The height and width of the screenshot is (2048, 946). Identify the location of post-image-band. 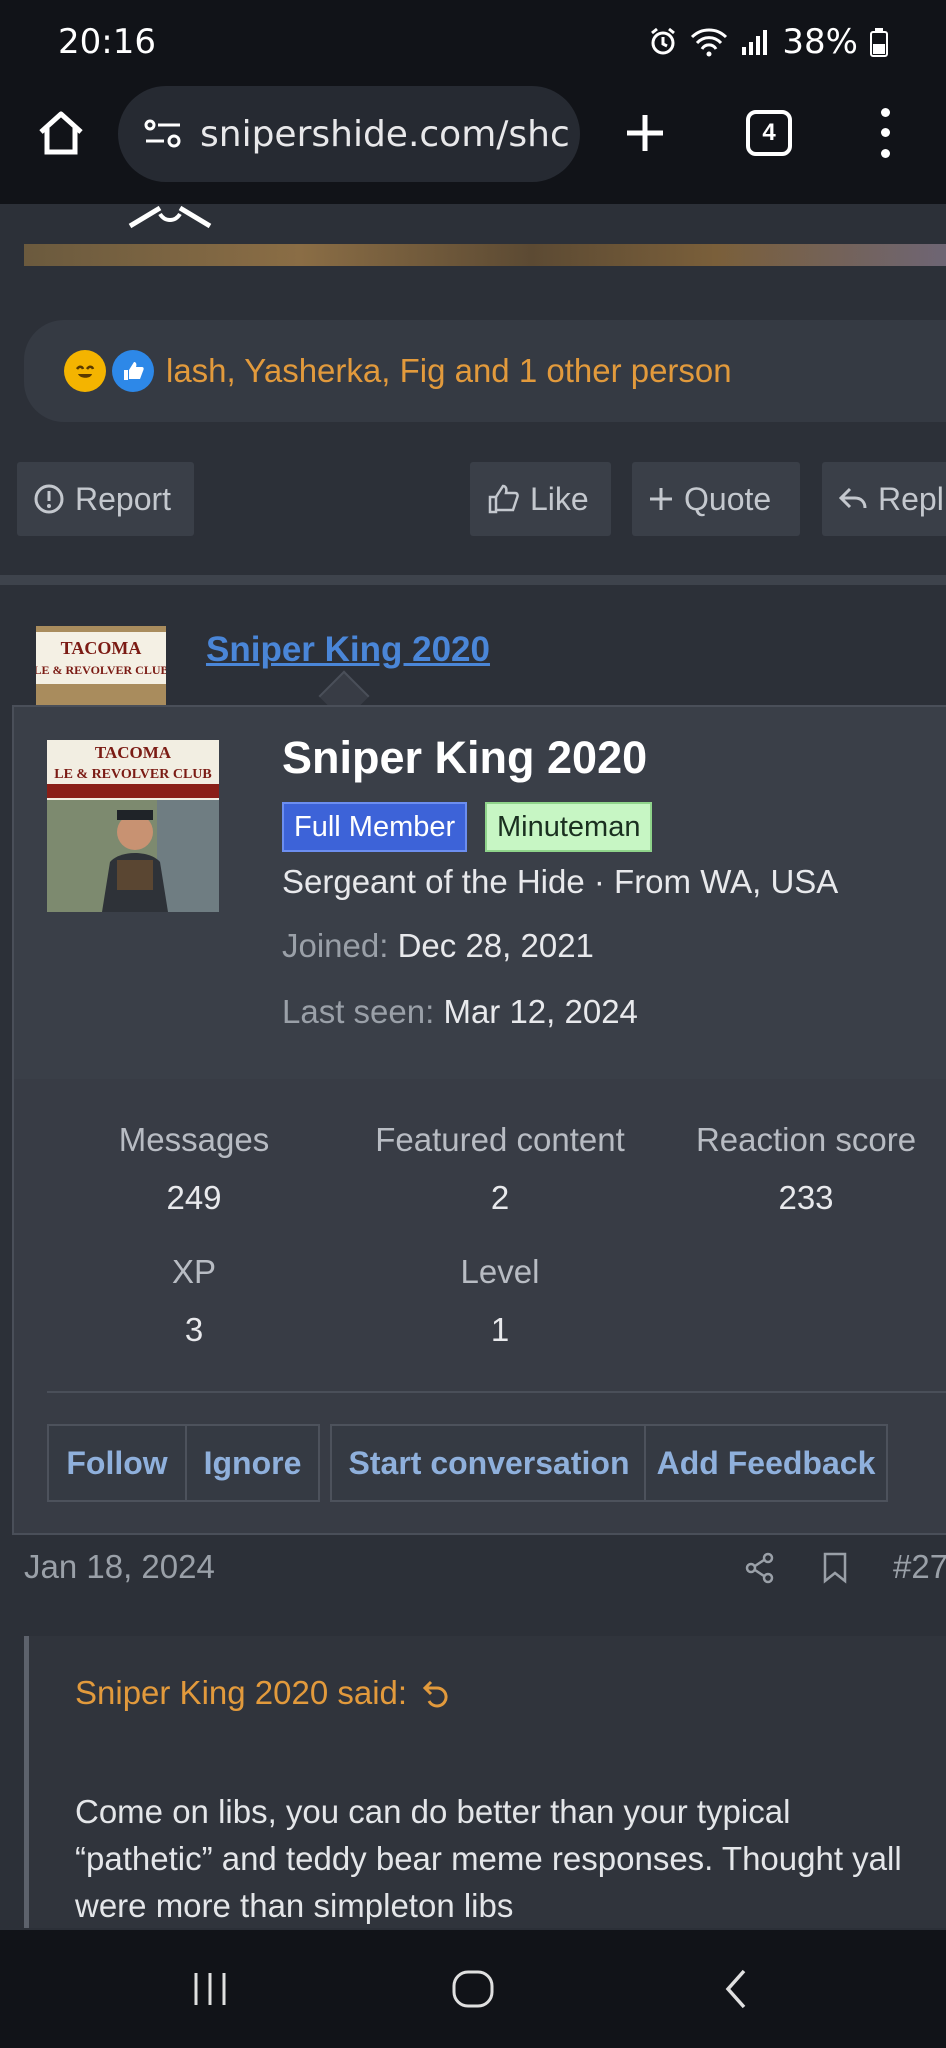
(485, 255).